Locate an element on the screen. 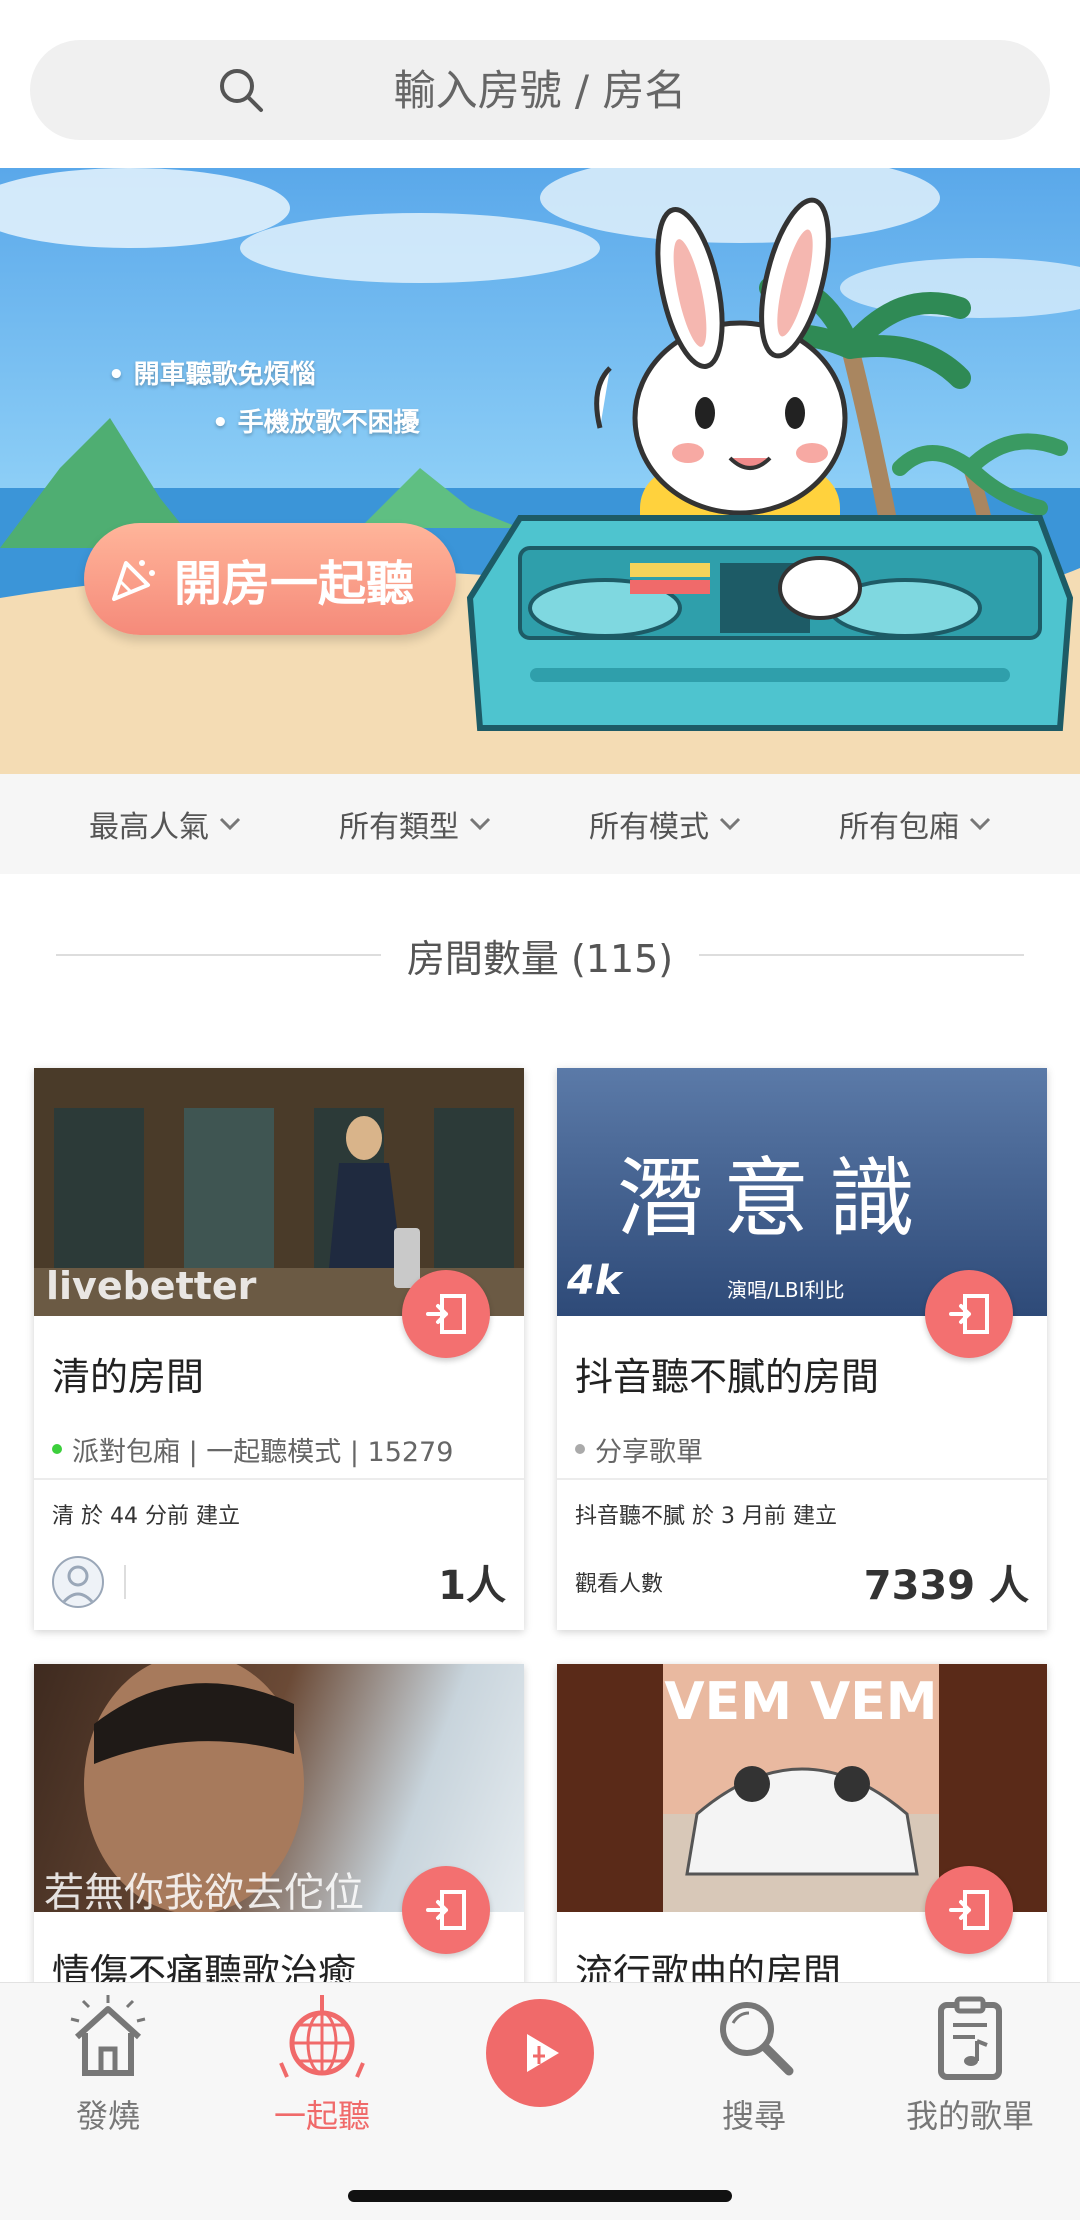  room-meta: 分享歌單 is located at coordinates (802, 1442).